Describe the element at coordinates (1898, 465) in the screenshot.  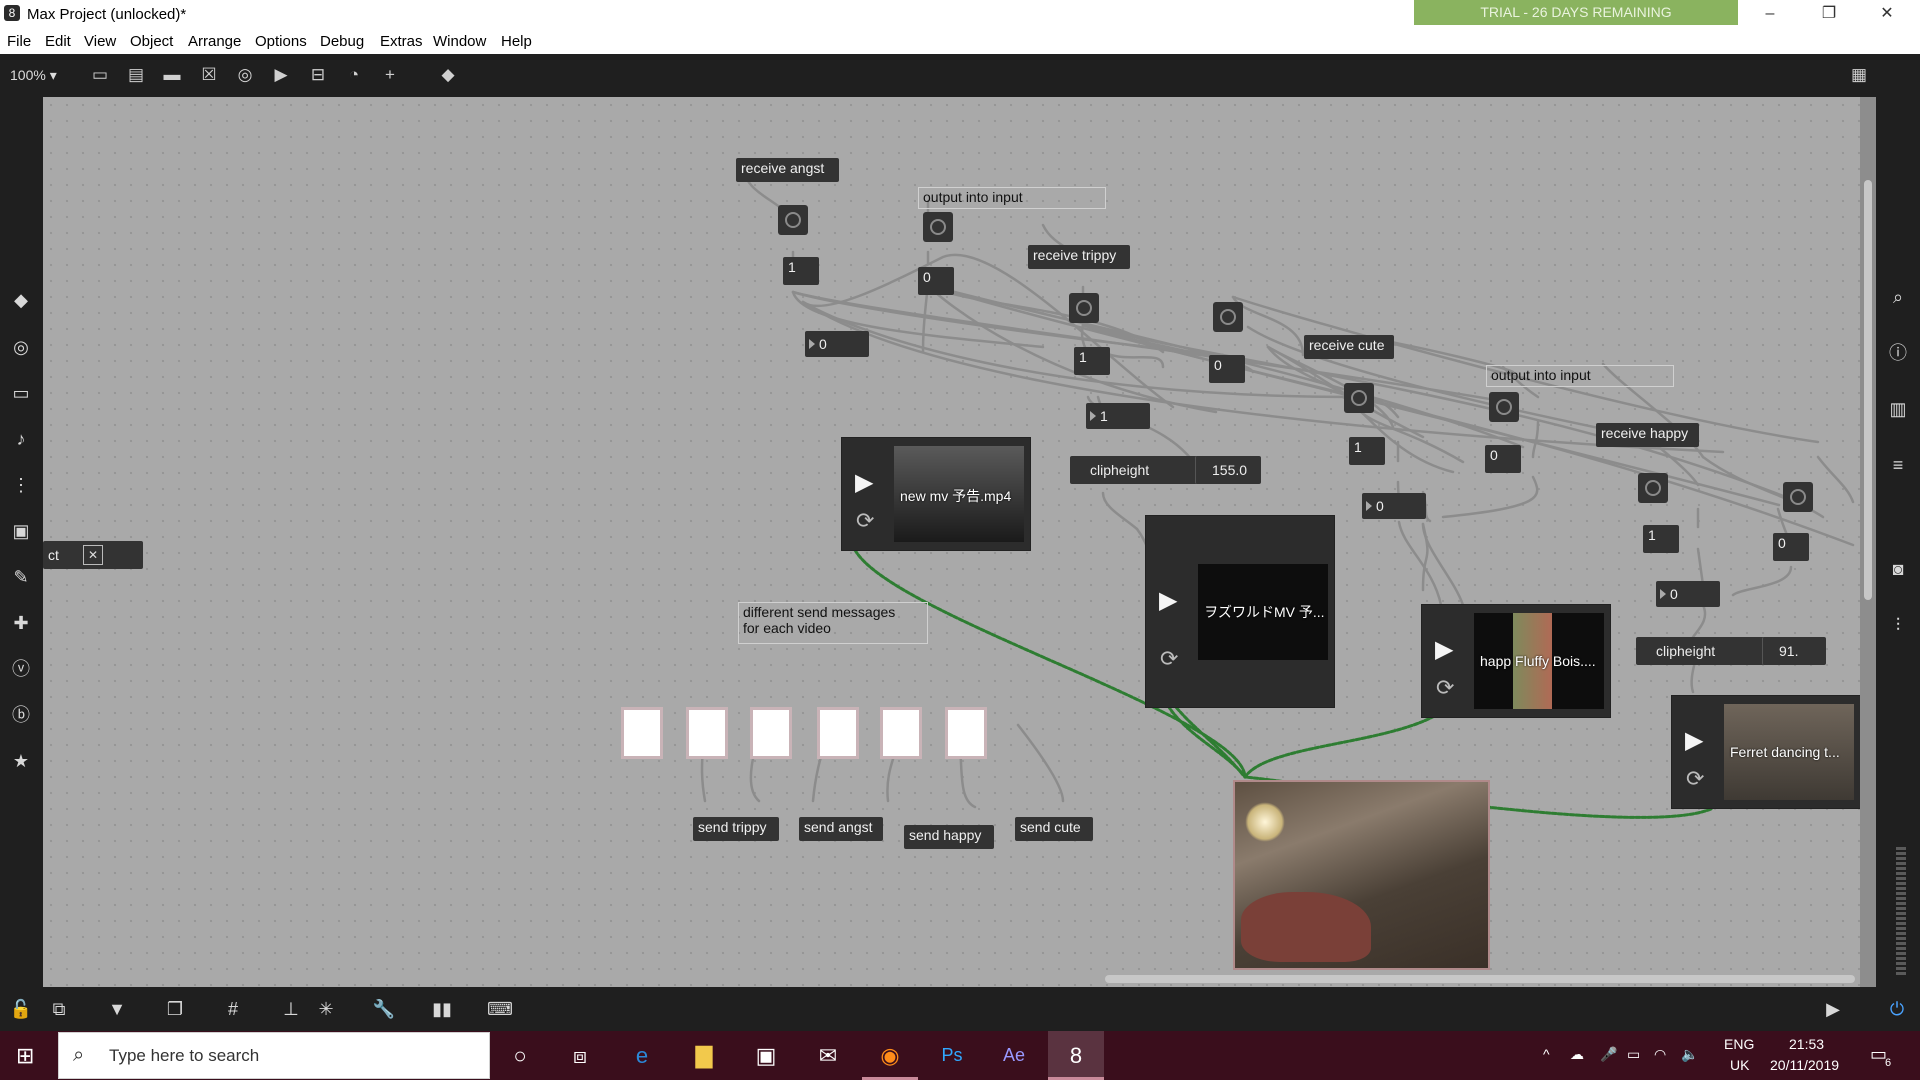
I see `list-icon: ≡` at that location.